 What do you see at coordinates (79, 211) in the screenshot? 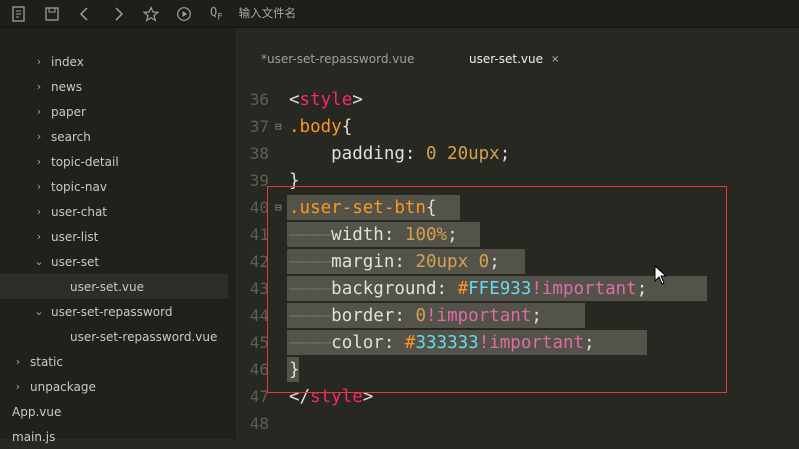
I see `tree-item-label: user-chat` at bounding box center [79, 211].